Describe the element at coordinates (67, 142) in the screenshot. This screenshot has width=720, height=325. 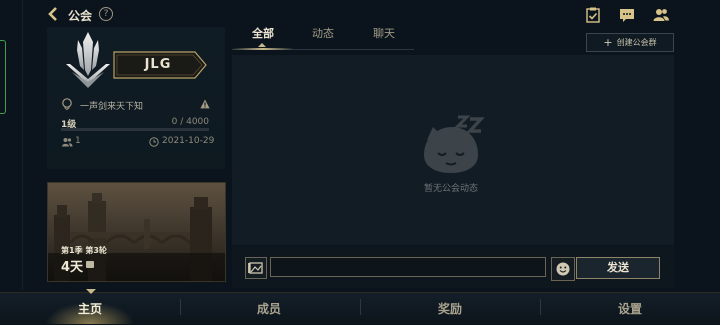
I see `members-icon` at that location.